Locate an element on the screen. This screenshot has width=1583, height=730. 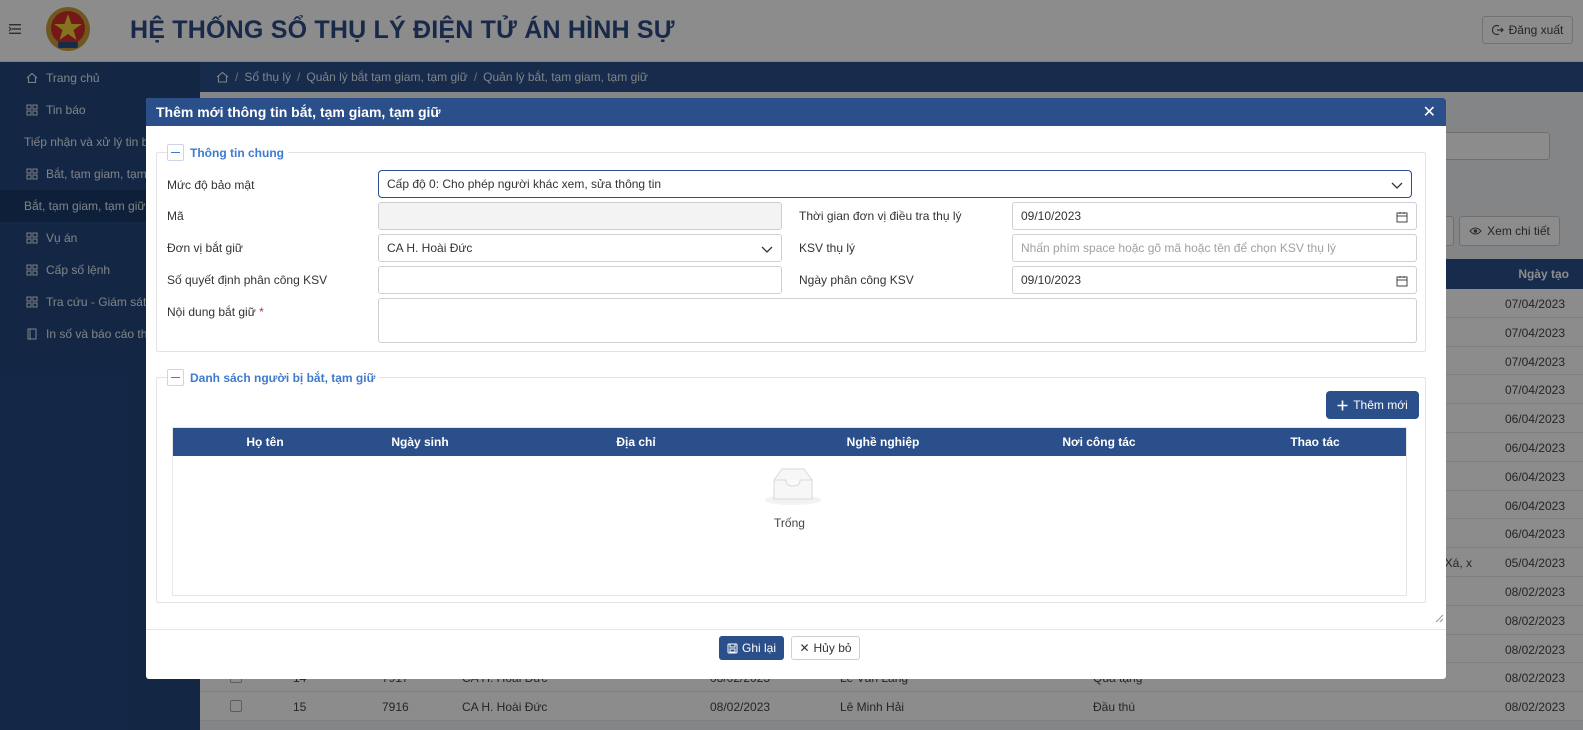
add-person-button: Thêm mới is located at coordinates (1372, 405).